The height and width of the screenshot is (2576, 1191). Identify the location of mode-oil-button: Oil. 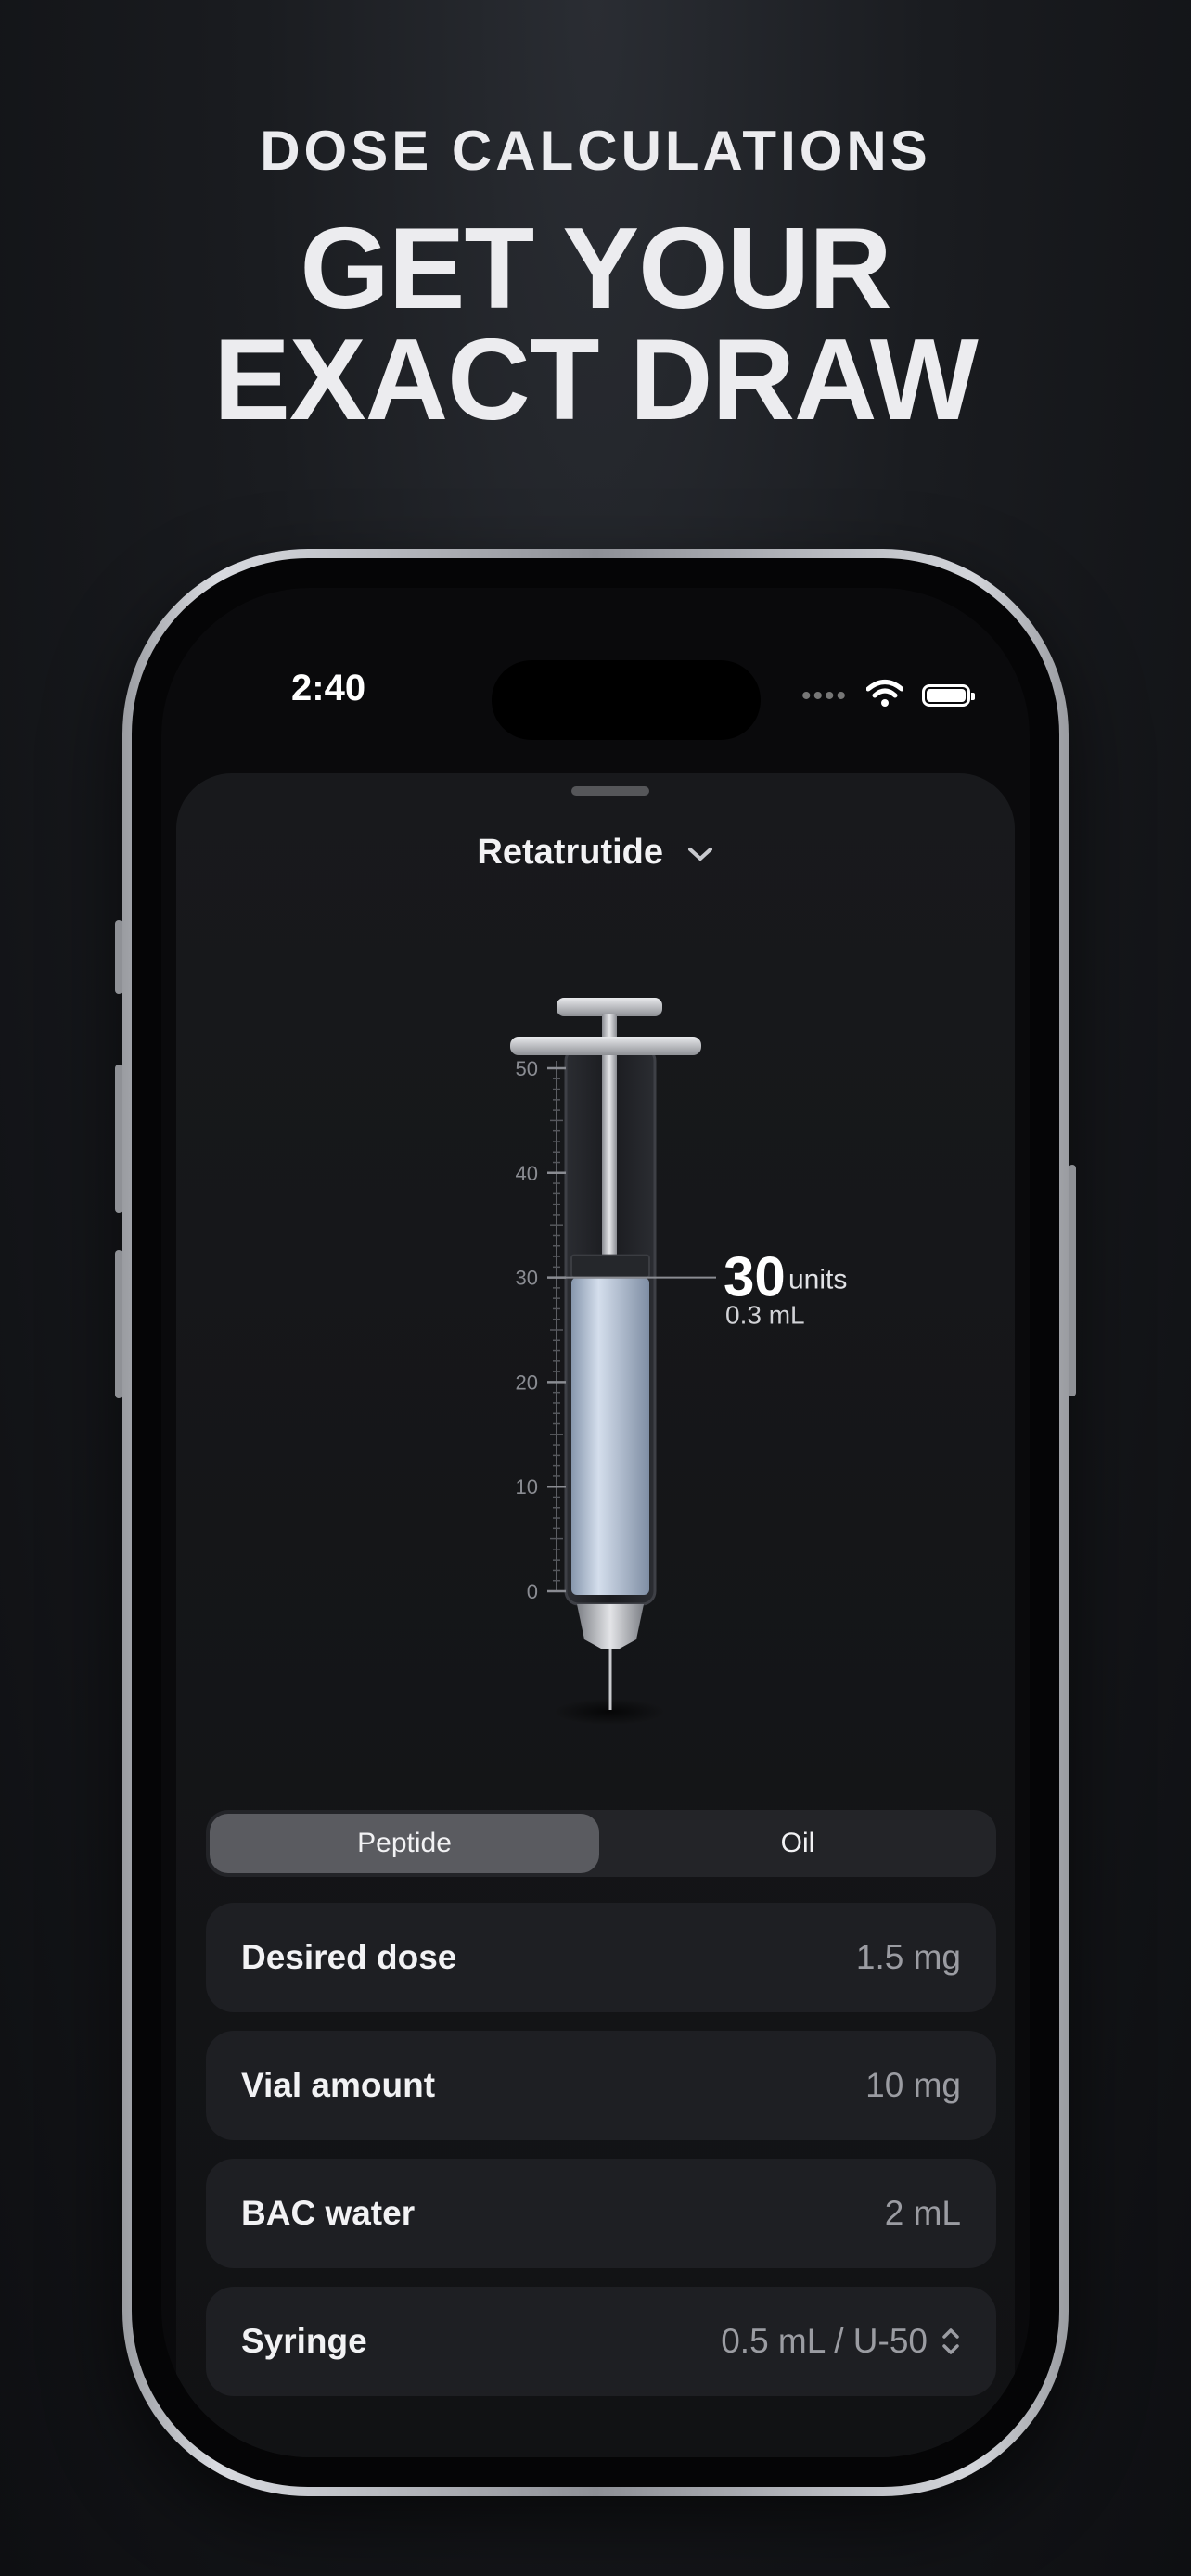
(797, 1843).